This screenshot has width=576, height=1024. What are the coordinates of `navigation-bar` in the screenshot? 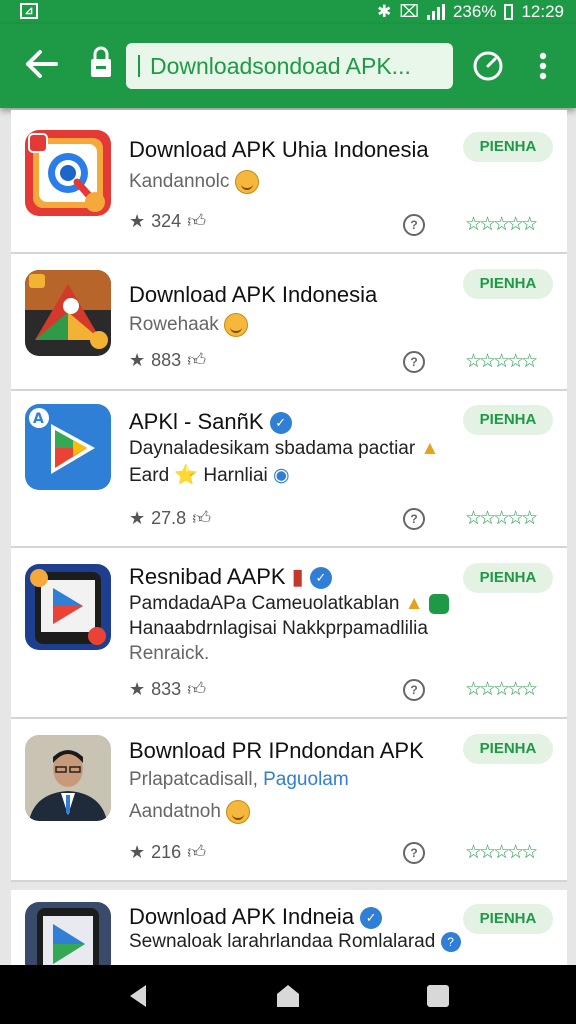 It's located at (288, 994).